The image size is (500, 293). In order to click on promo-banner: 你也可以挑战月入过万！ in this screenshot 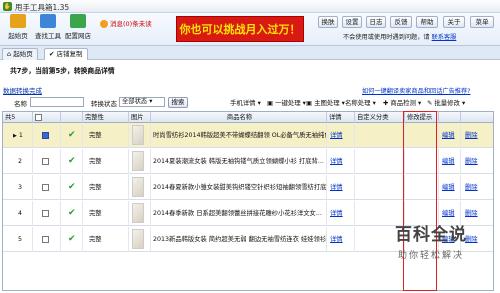, I will do `click(240, 29)`.